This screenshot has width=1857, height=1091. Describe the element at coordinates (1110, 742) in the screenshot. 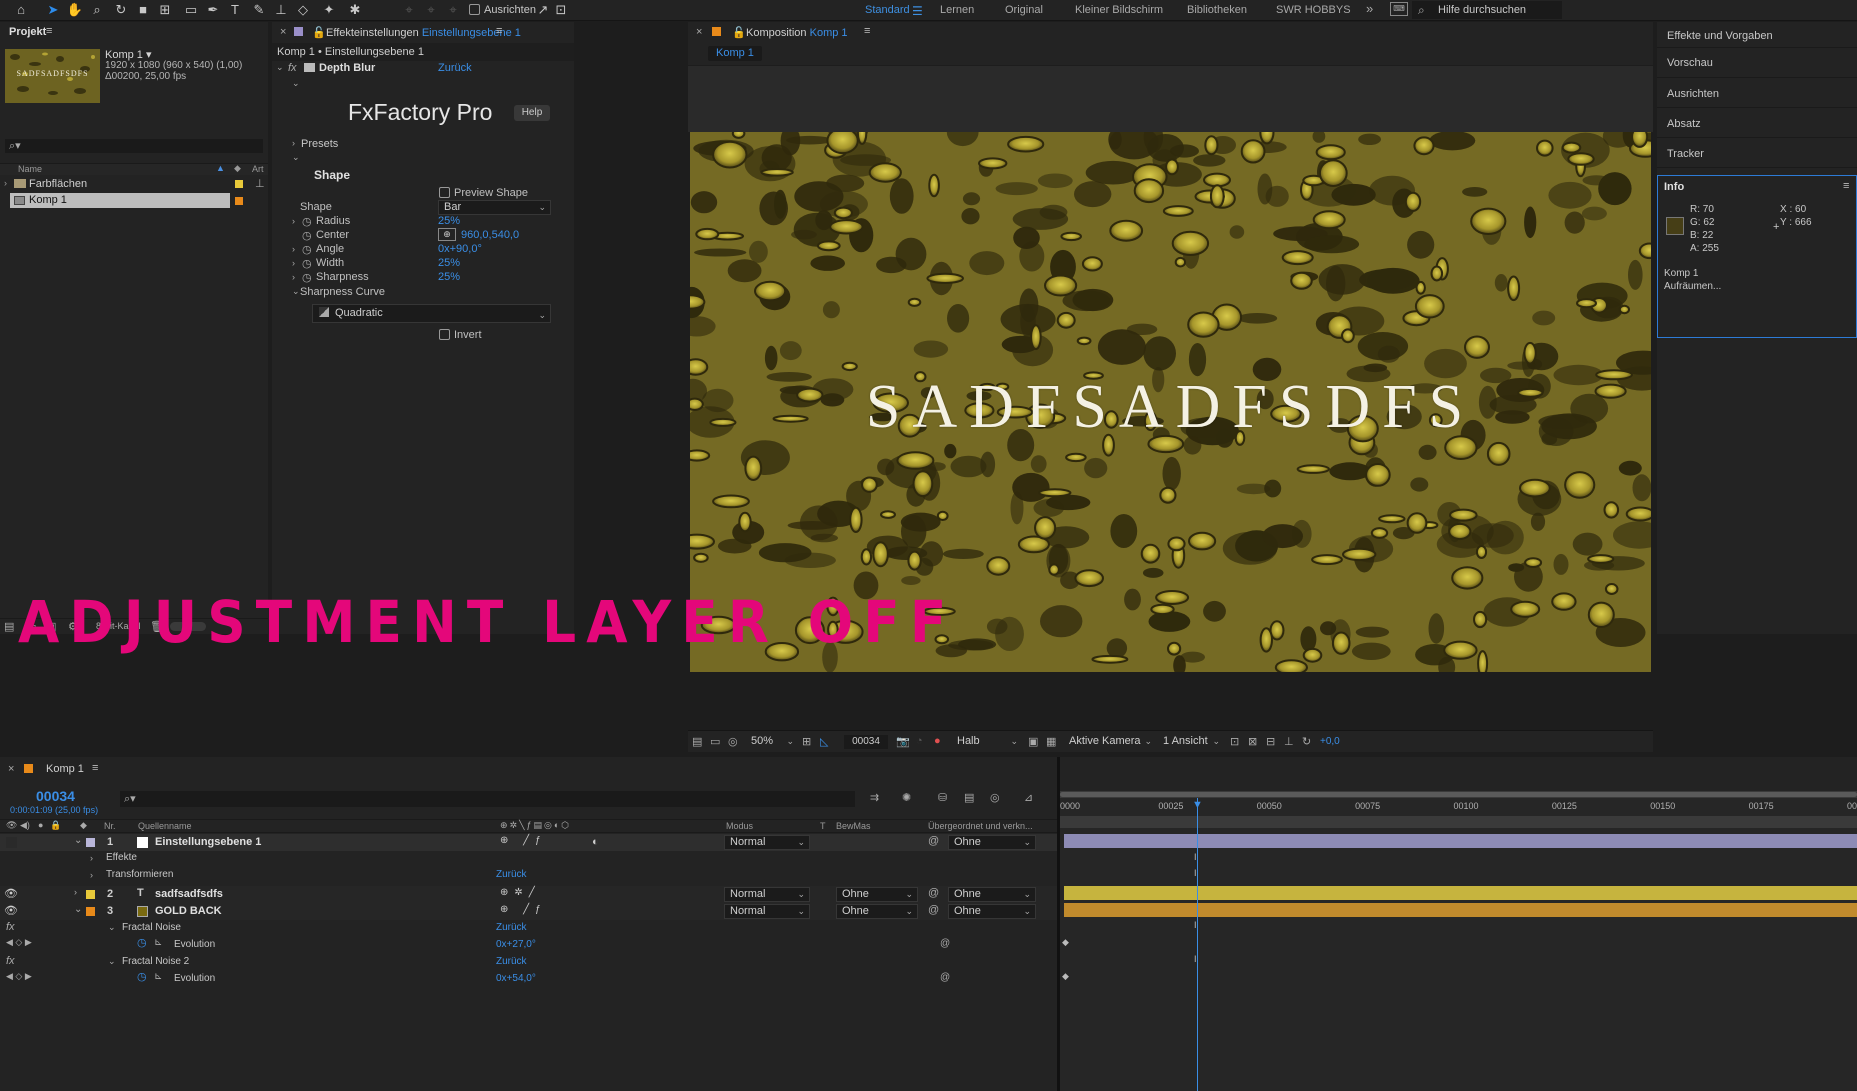

I see `camera-dropdown: Aktive Kamera ⌄` at that location.